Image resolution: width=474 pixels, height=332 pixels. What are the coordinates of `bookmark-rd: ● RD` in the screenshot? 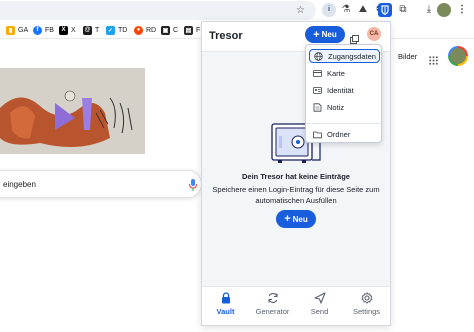 It's located at (145, 30).